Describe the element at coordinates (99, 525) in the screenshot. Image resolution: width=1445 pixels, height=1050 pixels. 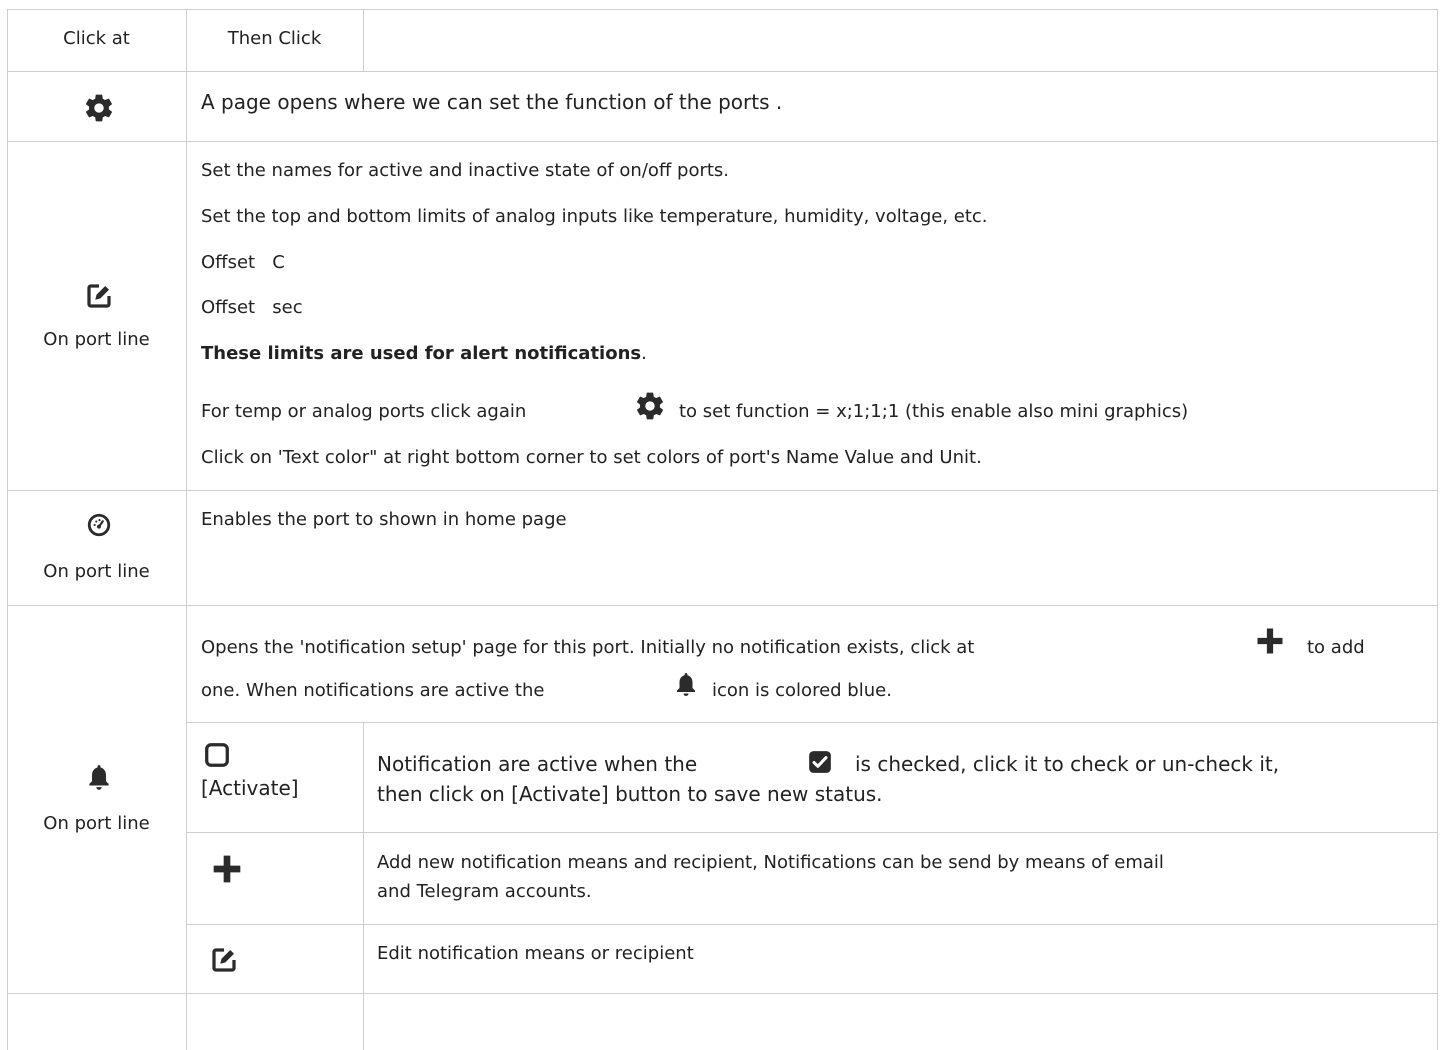
I see `dashboard-icon` at that location.